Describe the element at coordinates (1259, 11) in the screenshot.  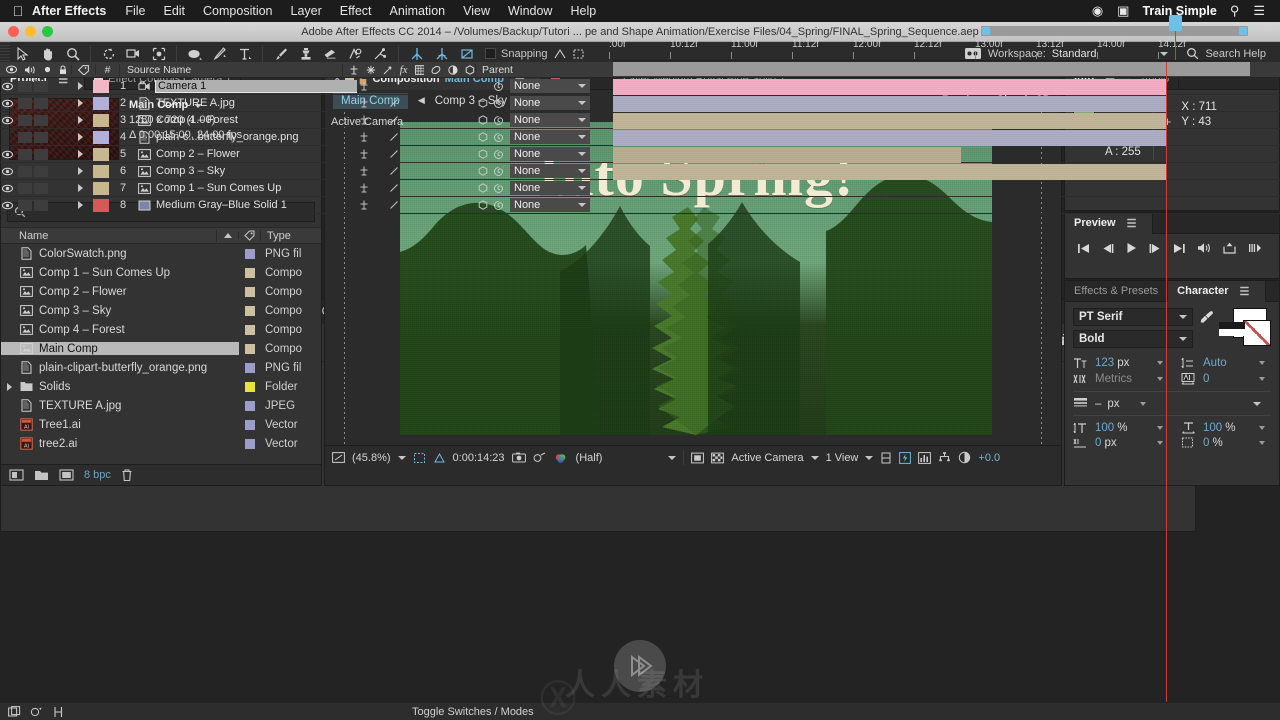
I see `list-icon: ☰` at that location.